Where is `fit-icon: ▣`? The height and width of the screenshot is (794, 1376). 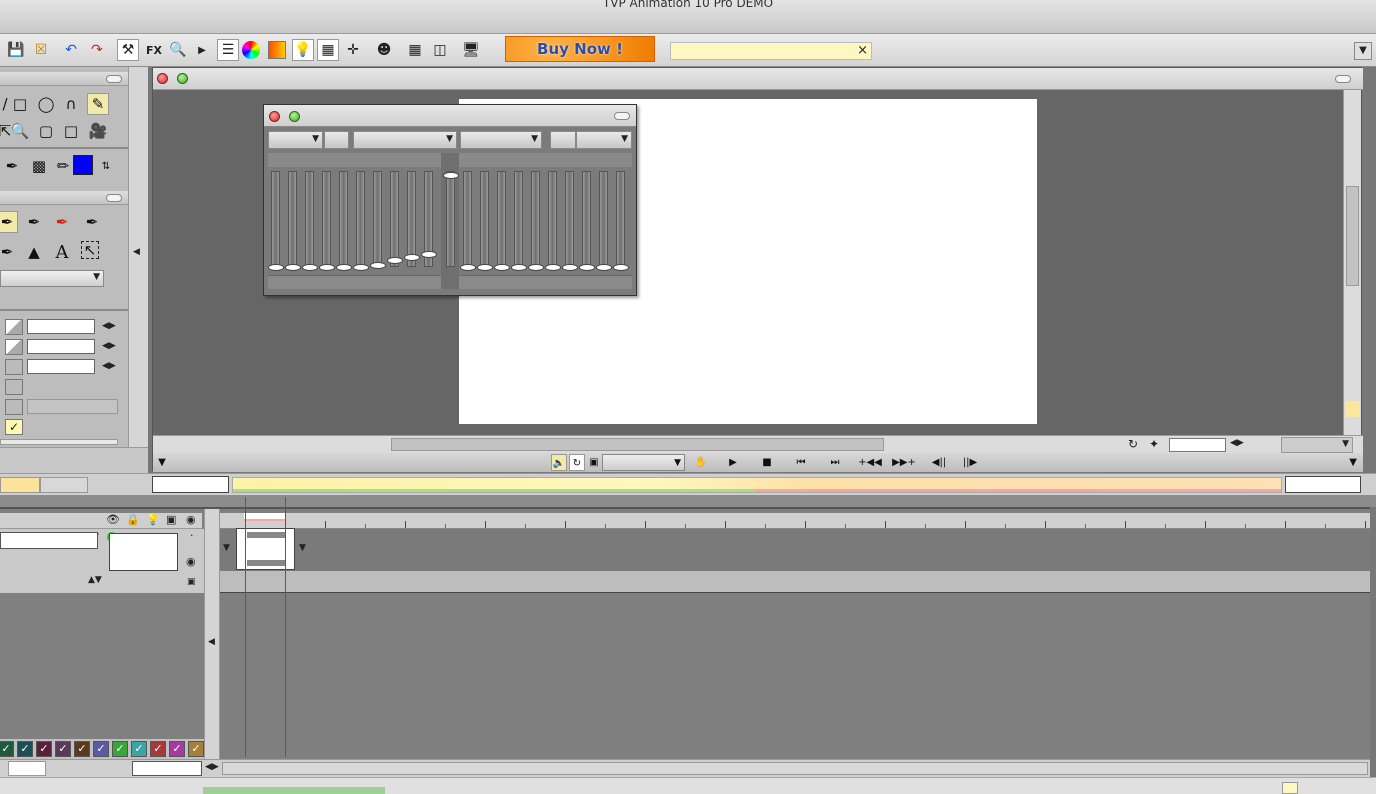 fit-icon: ▣ is located at coordinates (594, 462).